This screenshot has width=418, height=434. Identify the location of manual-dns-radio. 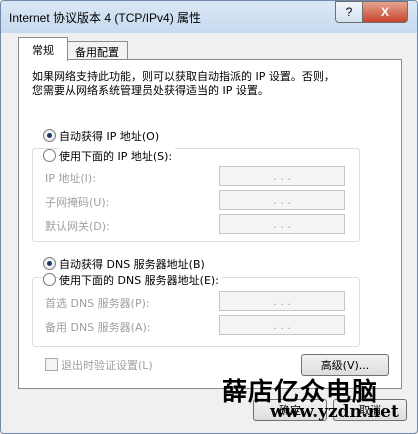
(49, 279).